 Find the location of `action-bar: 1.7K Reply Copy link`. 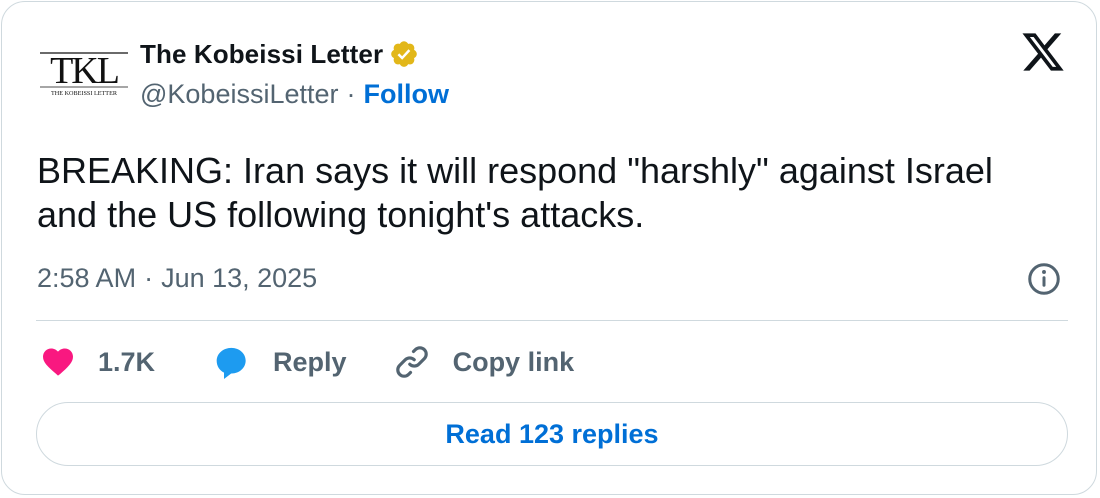

action-bar: 1.7K Reply Copy link is located at coordinates (307, 362).